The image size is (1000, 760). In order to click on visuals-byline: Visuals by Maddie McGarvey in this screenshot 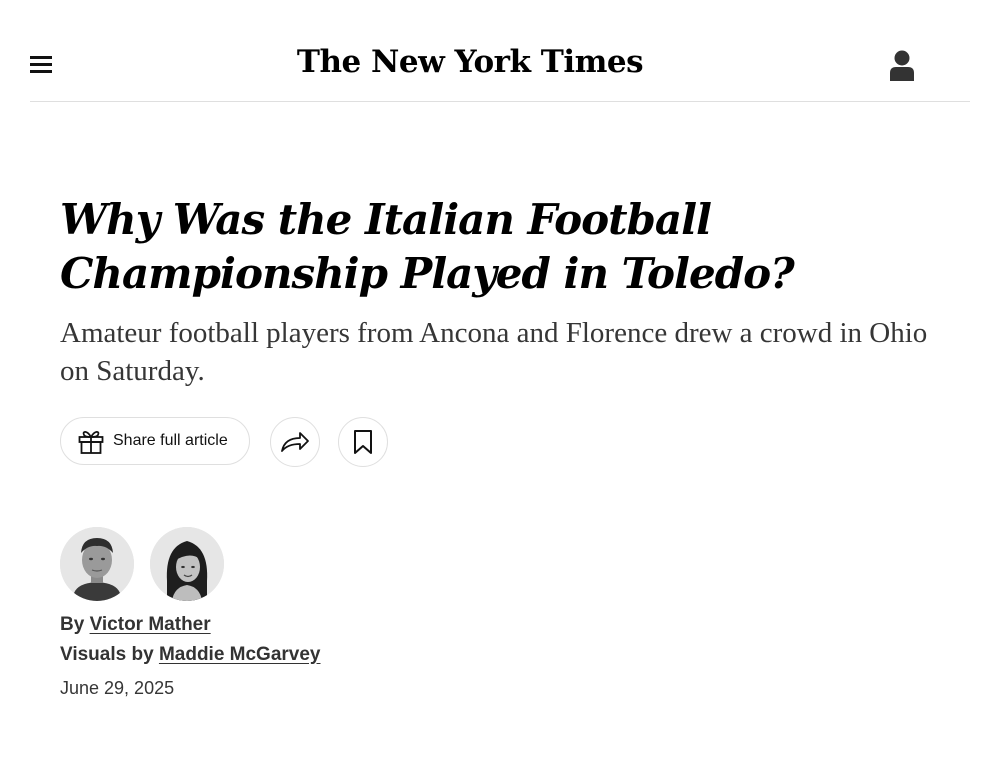, I will do `click(190, 655)`.